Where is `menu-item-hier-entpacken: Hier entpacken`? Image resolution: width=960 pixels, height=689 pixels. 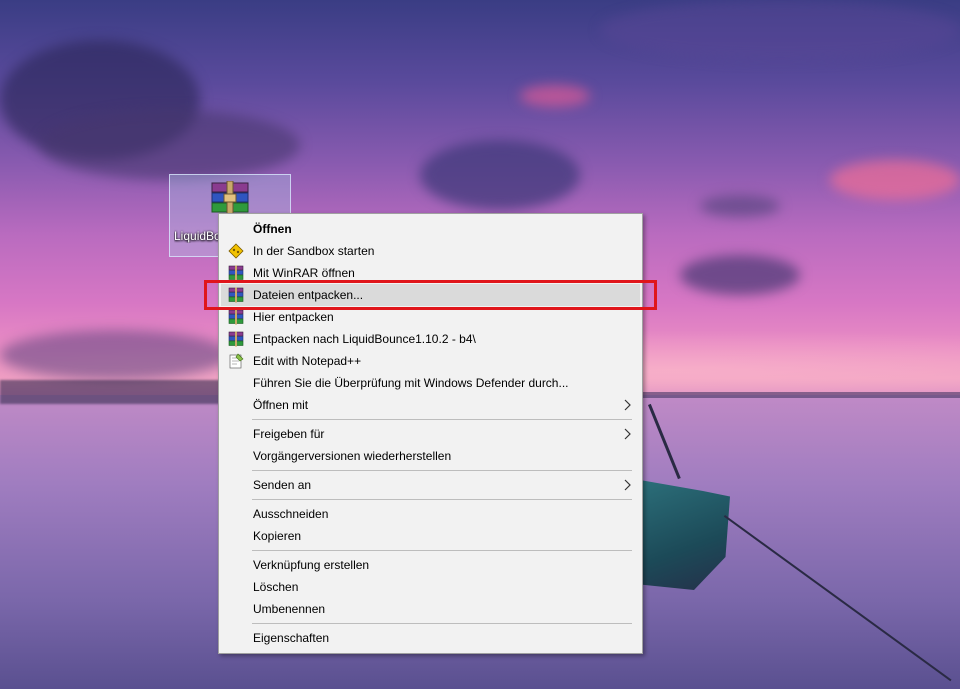
menu-item-hier-entpacken: Hier entpacken is located at coordinates (430, 317).